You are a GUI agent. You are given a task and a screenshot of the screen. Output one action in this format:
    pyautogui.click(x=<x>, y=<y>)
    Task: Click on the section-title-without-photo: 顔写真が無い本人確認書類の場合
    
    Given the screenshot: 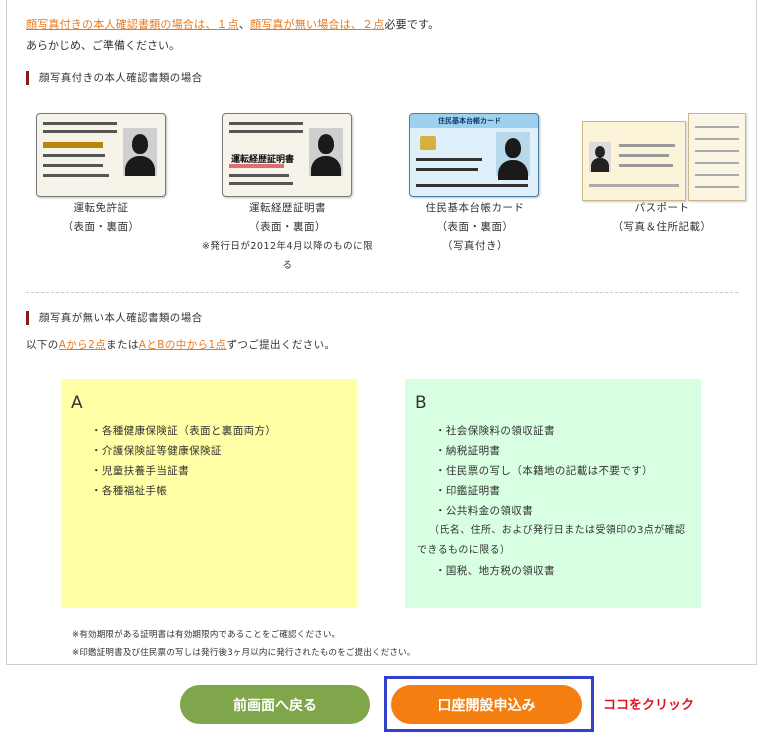 What is the action you would take?
    pyautogui.click(x=114, y=318)
    